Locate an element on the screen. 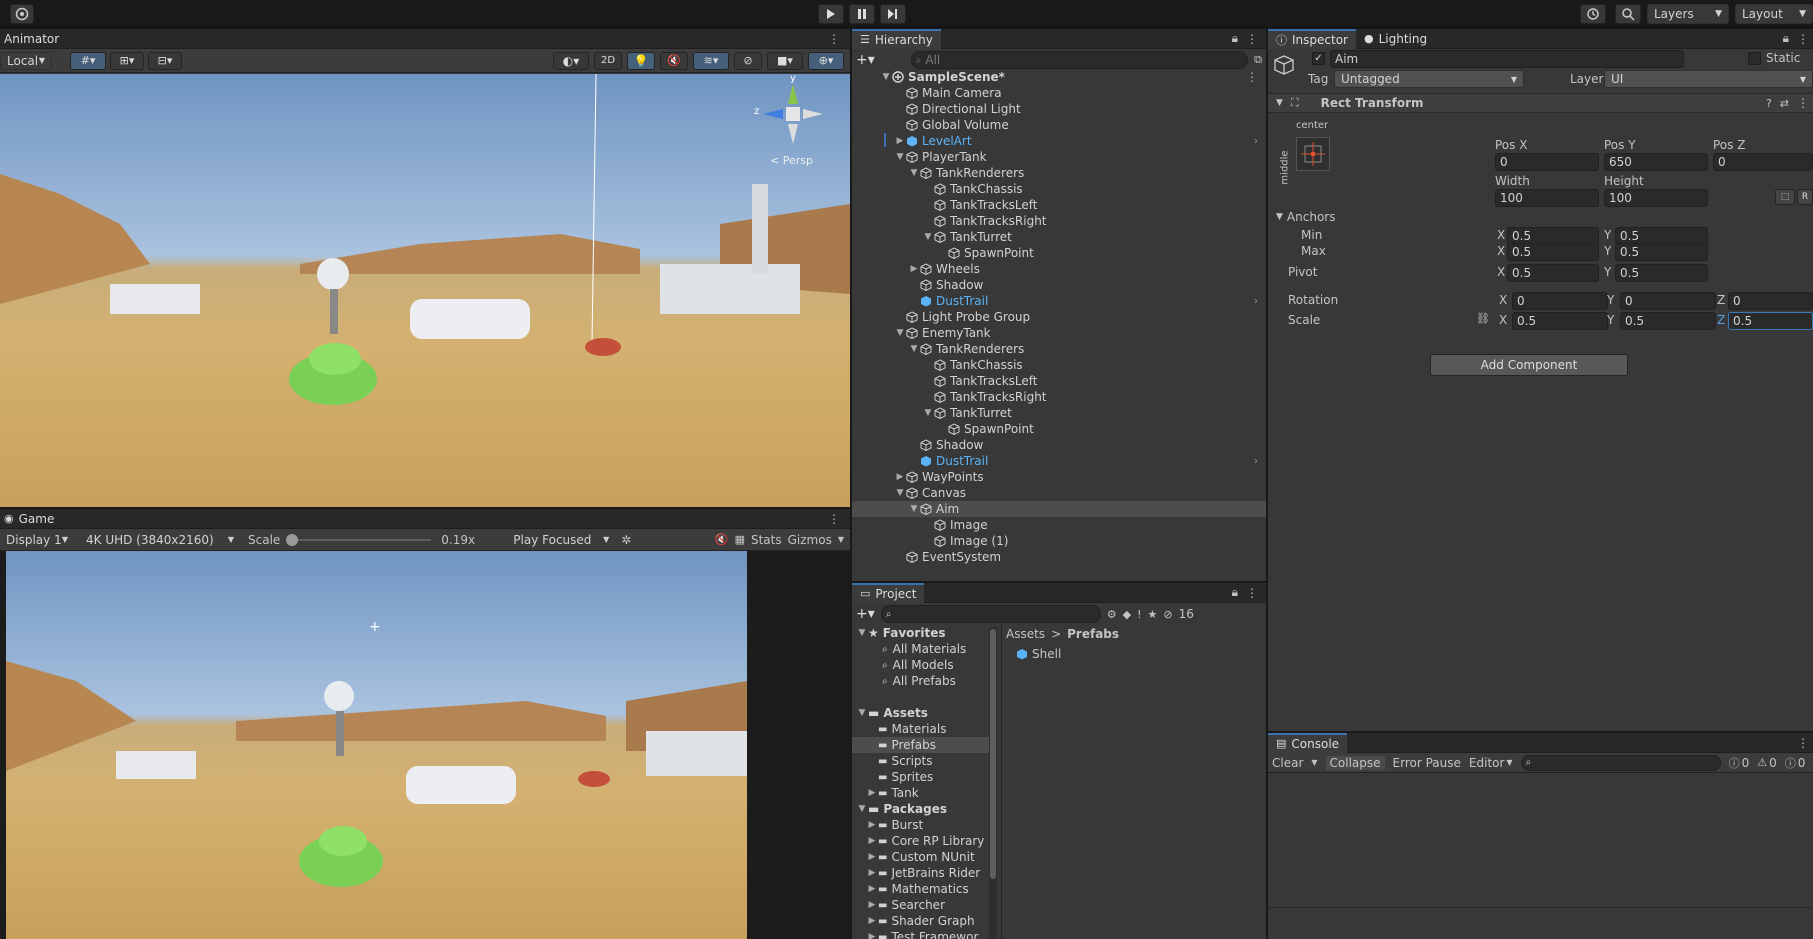 The image size is (1813, 939). hierarchy-item: ▼ EnemyTank is located at coordinates (1059, 333).